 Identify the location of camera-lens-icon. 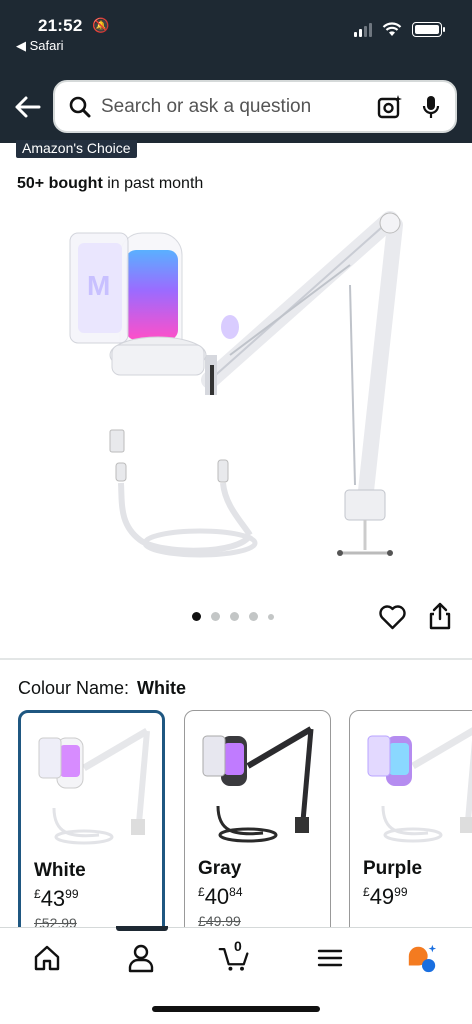
(390, 107).